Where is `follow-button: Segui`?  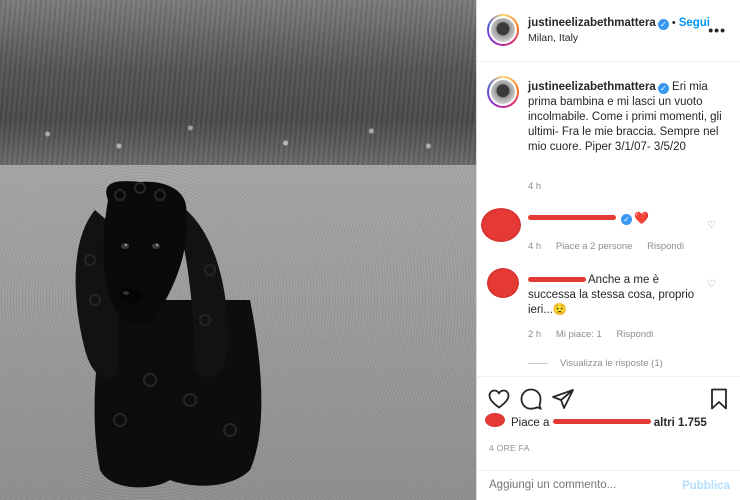
follow-button: Segui is located at coordinates (694, 23).